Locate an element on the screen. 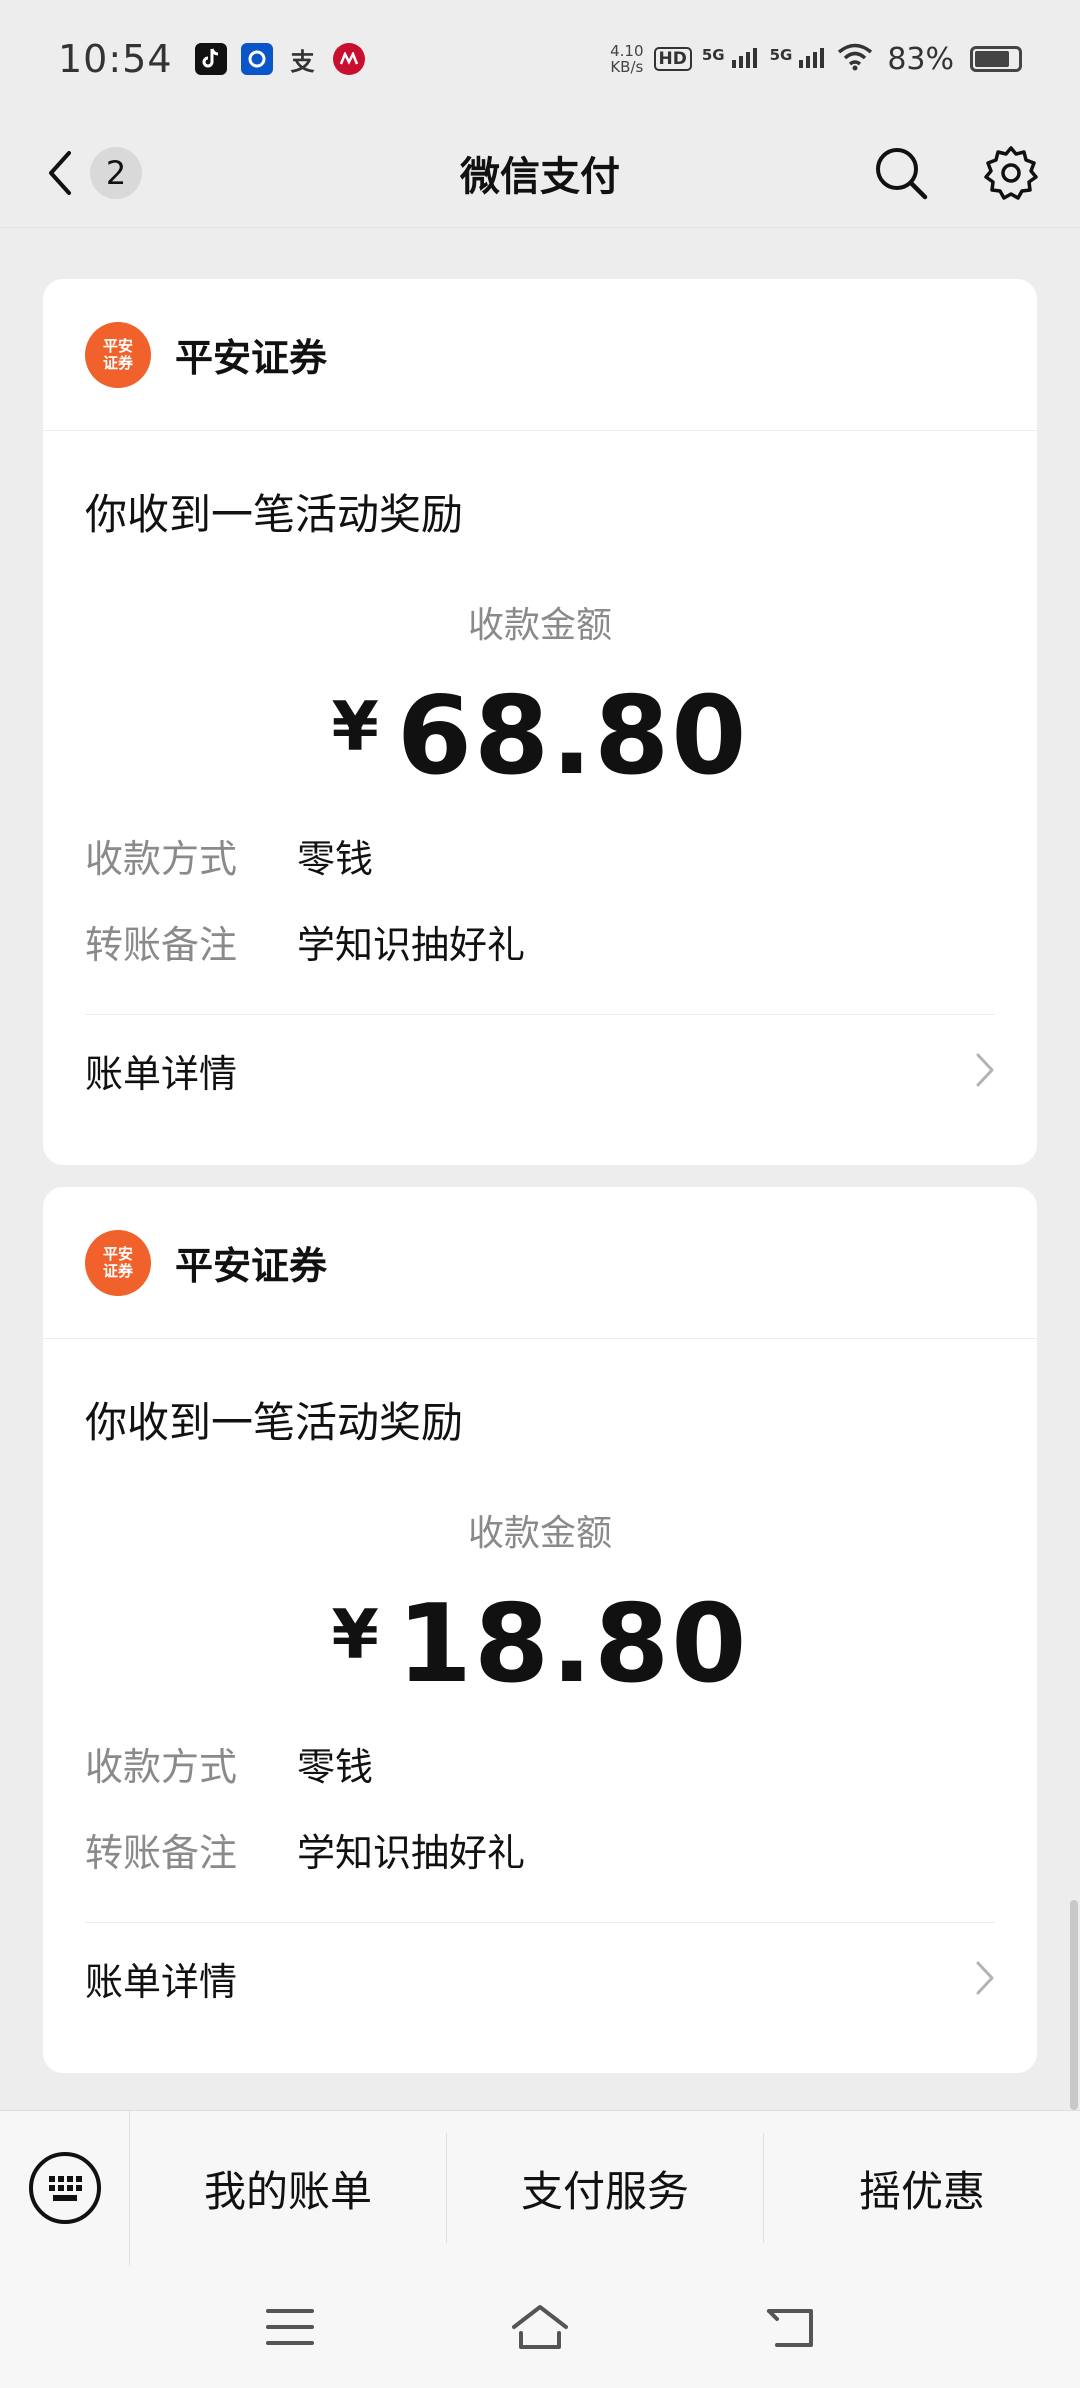  notification-icons: 支 is located at coordinates (279, 59).